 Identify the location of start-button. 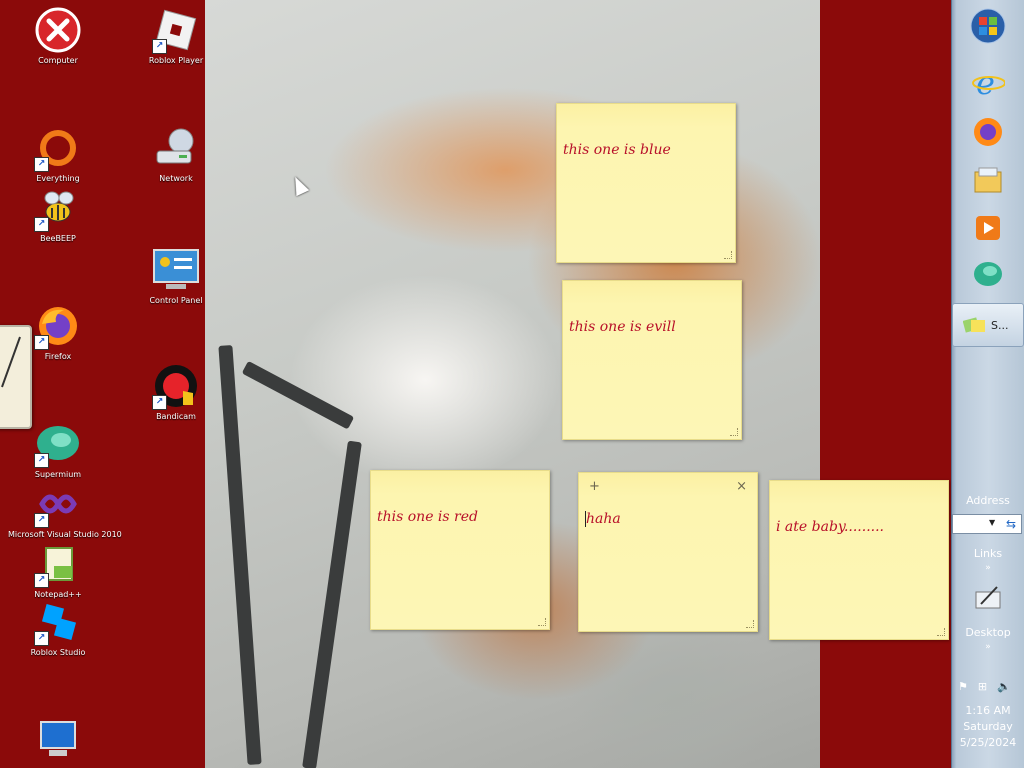
(988, 26).